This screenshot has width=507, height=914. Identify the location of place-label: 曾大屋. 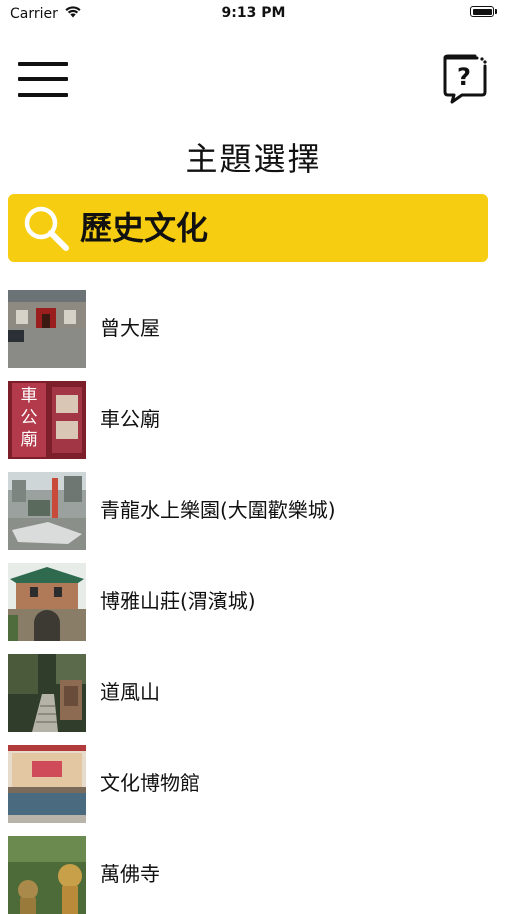
(130, 328).